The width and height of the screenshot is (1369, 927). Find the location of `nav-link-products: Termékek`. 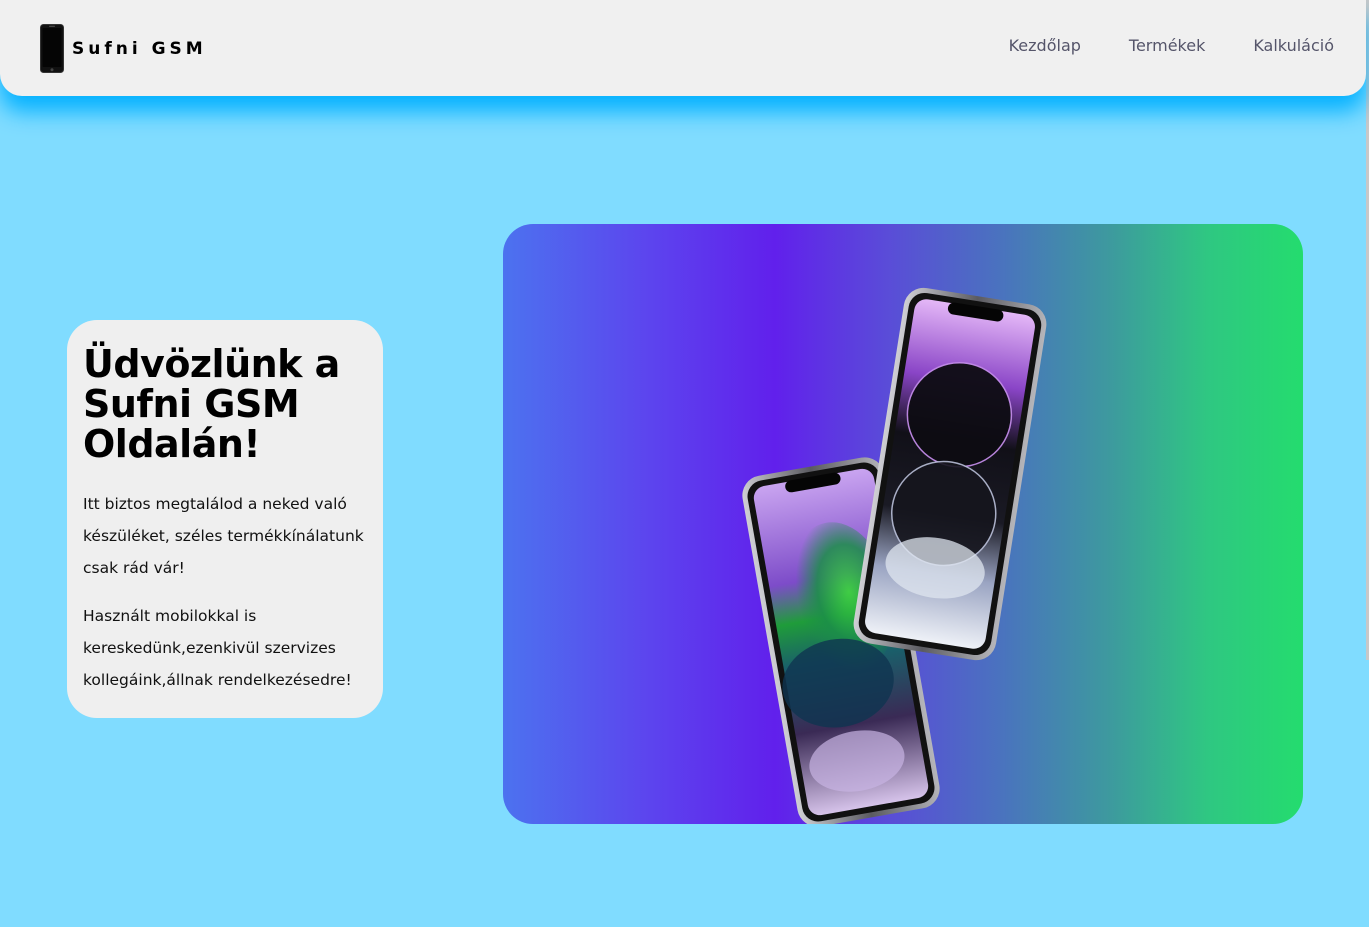

nav-link-products: Termékek is located at coordinates (1167, 45).